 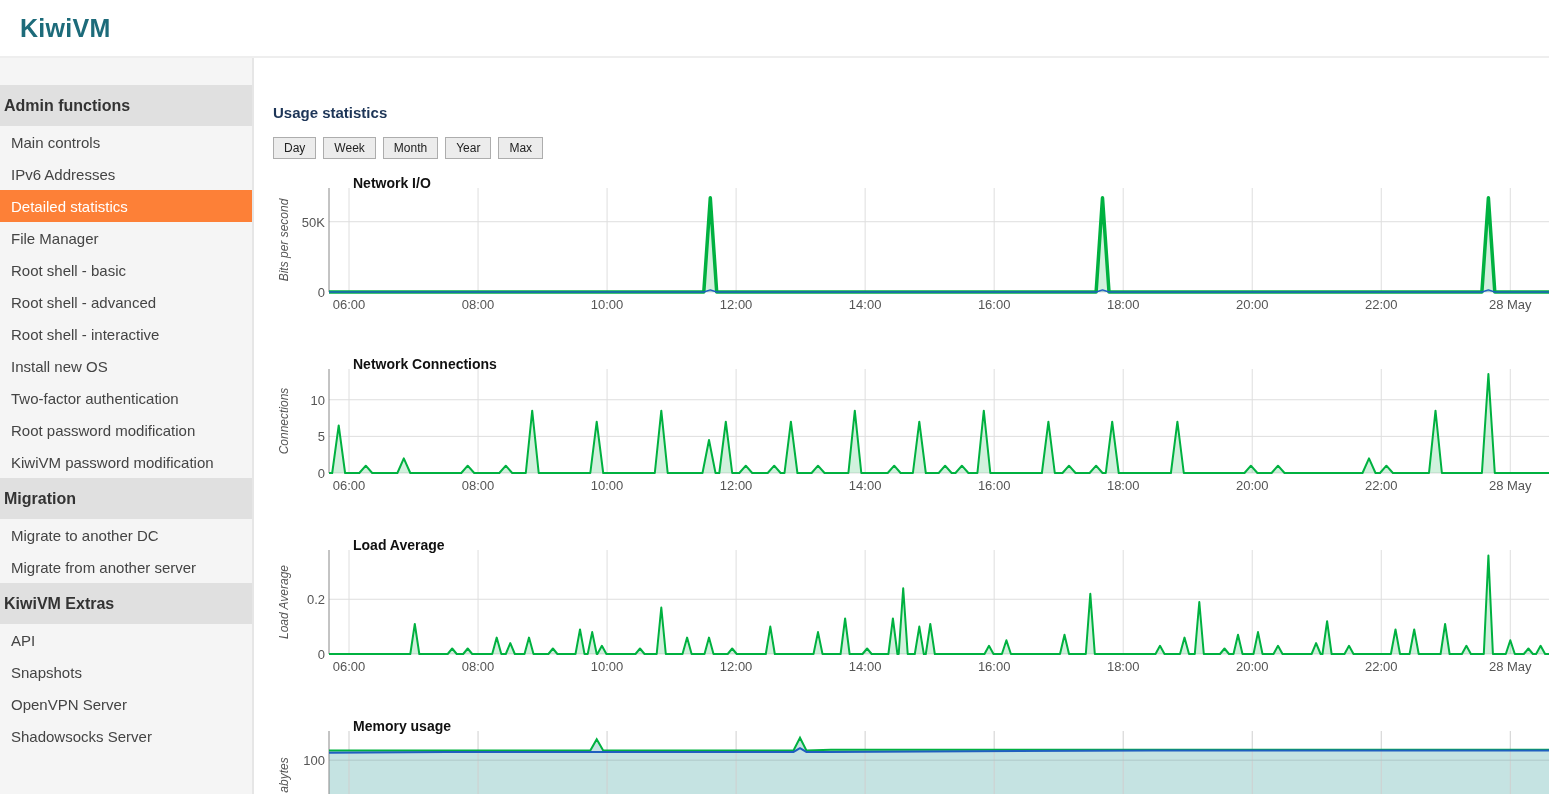 What do you see at coordinates (126, 105) in the screenshot?
I see `sidebar-section-heading: Admin functions` at bounding box center [126, 105].